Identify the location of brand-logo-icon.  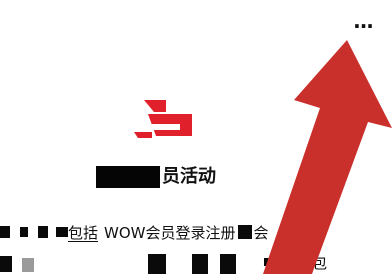
(163, 119).